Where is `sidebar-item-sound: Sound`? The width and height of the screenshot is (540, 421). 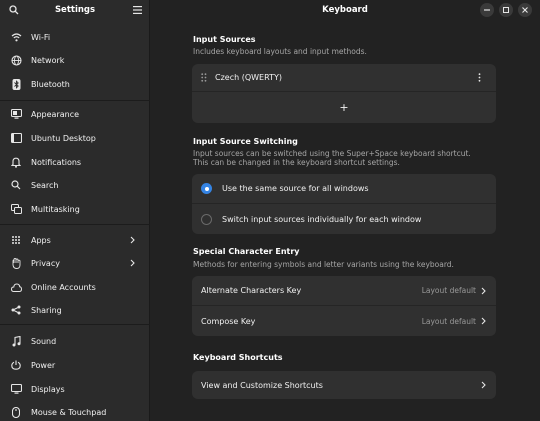
sidebar-item-sound: Sound is located at coordinates (75, 341).